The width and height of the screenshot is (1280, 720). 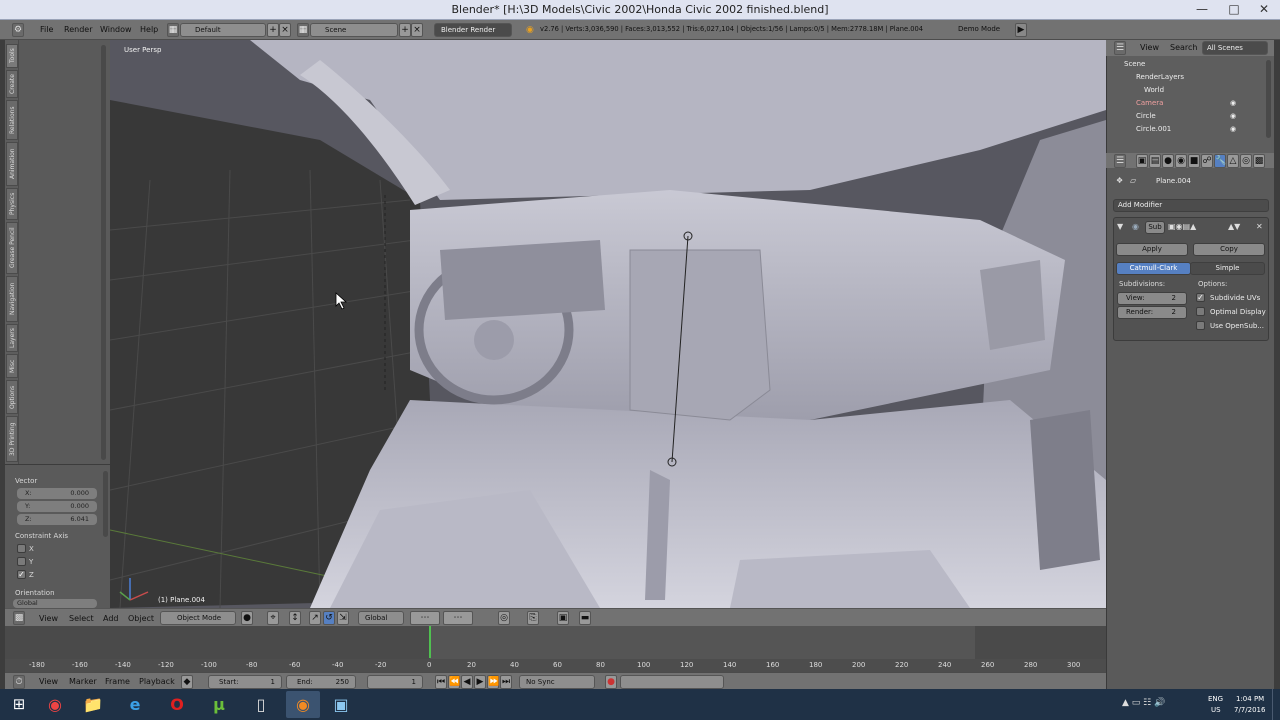 I want to click on start-frame-field: Start: 1, so click(x=245, y=682).